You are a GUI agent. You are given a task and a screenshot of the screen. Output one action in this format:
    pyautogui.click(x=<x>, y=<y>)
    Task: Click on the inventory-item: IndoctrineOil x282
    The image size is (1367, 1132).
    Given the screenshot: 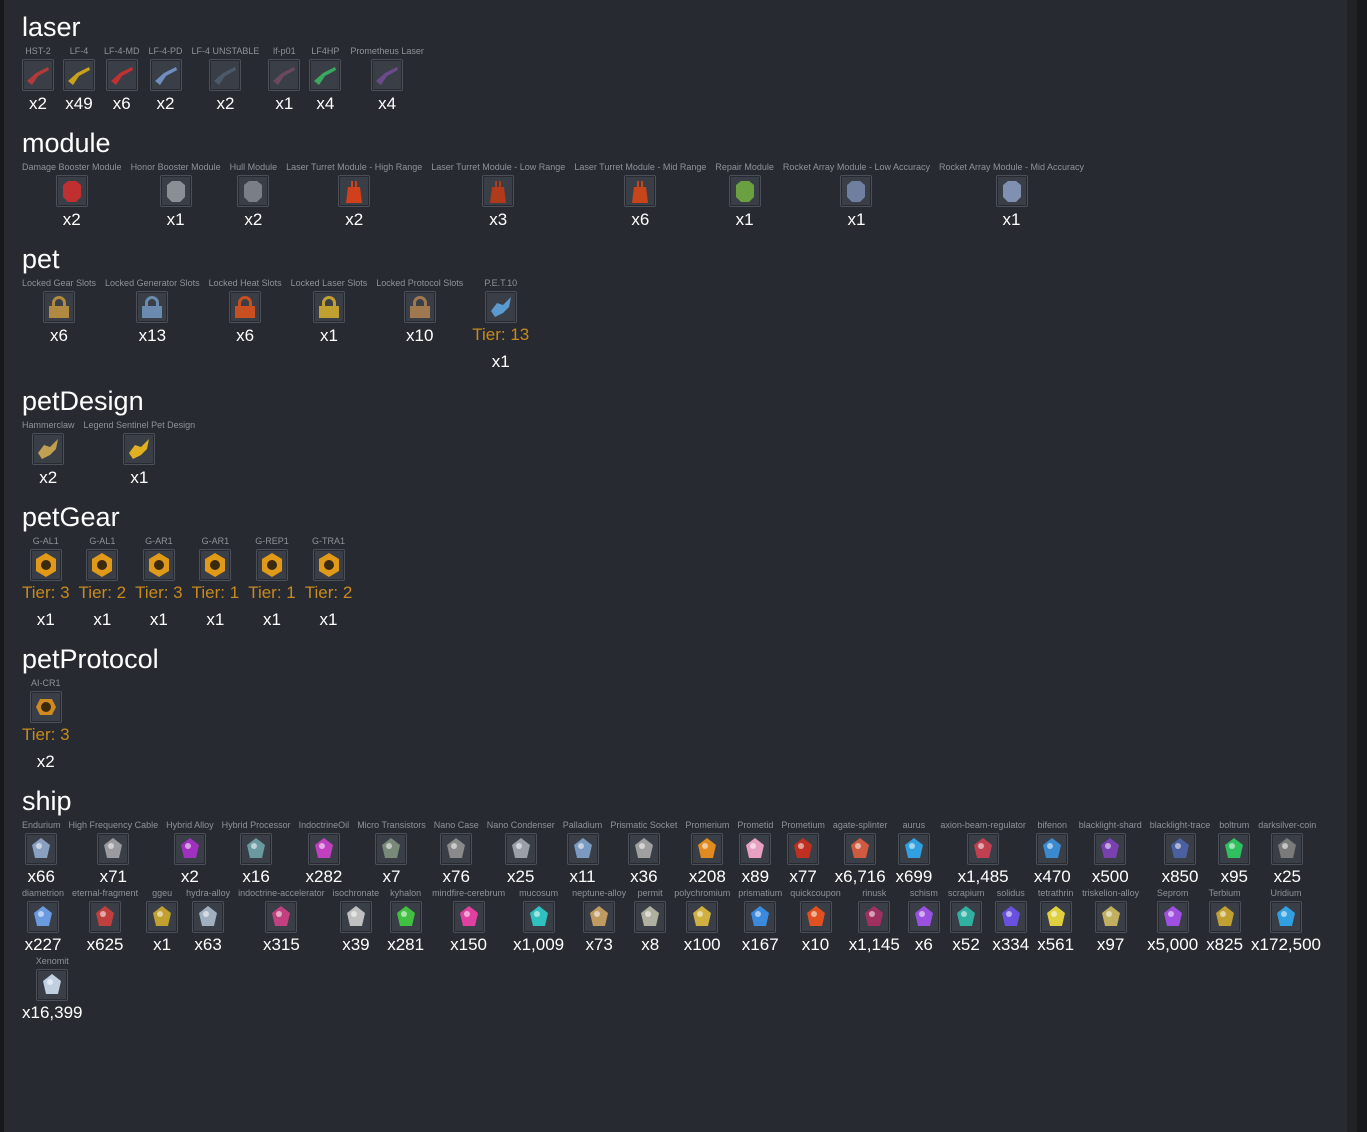 What is the action you would take?
    pyautogui.click(x=324, y=854)
    